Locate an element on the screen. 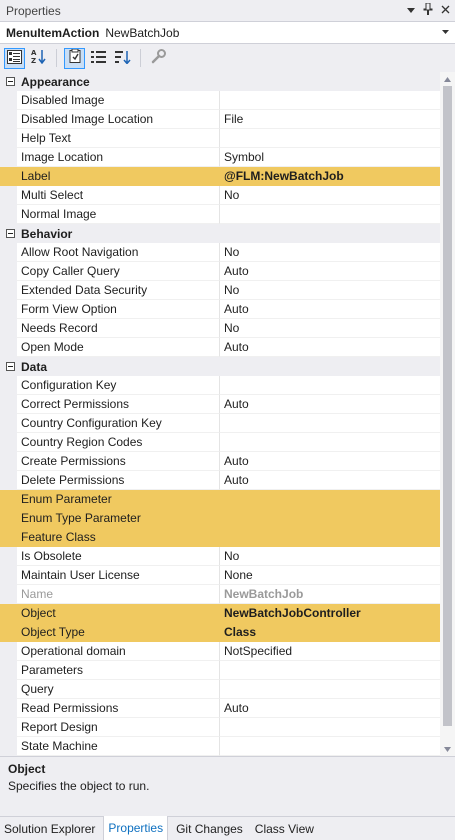 This screenshot has height=840, width=455. property-row-extended-data-security: Extended Data Security No is located at coordinates (220, 290).